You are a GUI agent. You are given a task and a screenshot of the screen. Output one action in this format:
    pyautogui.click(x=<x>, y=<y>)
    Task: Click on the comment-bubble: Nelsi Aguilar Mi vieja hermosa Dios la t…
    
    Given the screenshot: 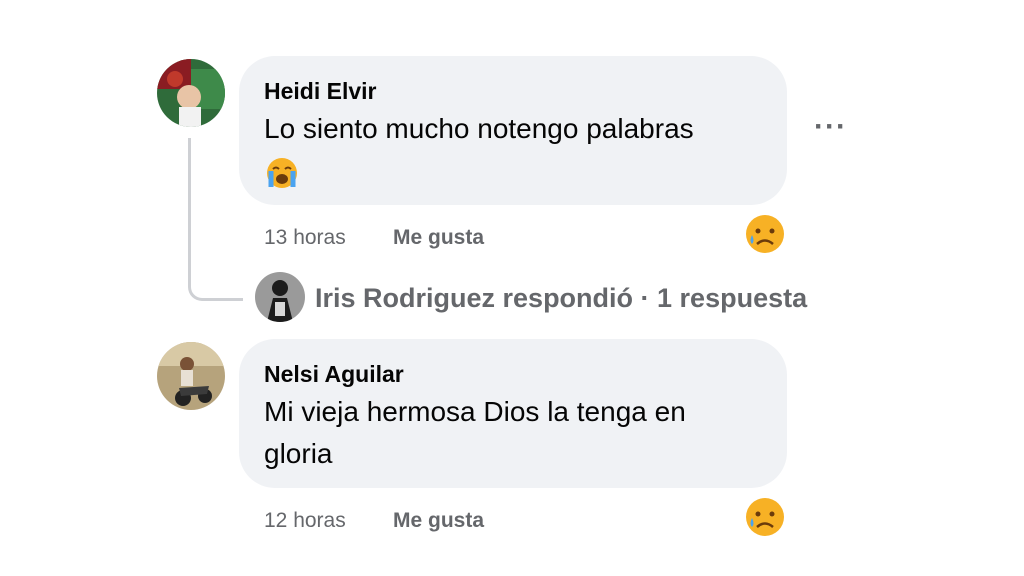 What is the action you would take?
    pyautogui.click(x=513, y=413)
    